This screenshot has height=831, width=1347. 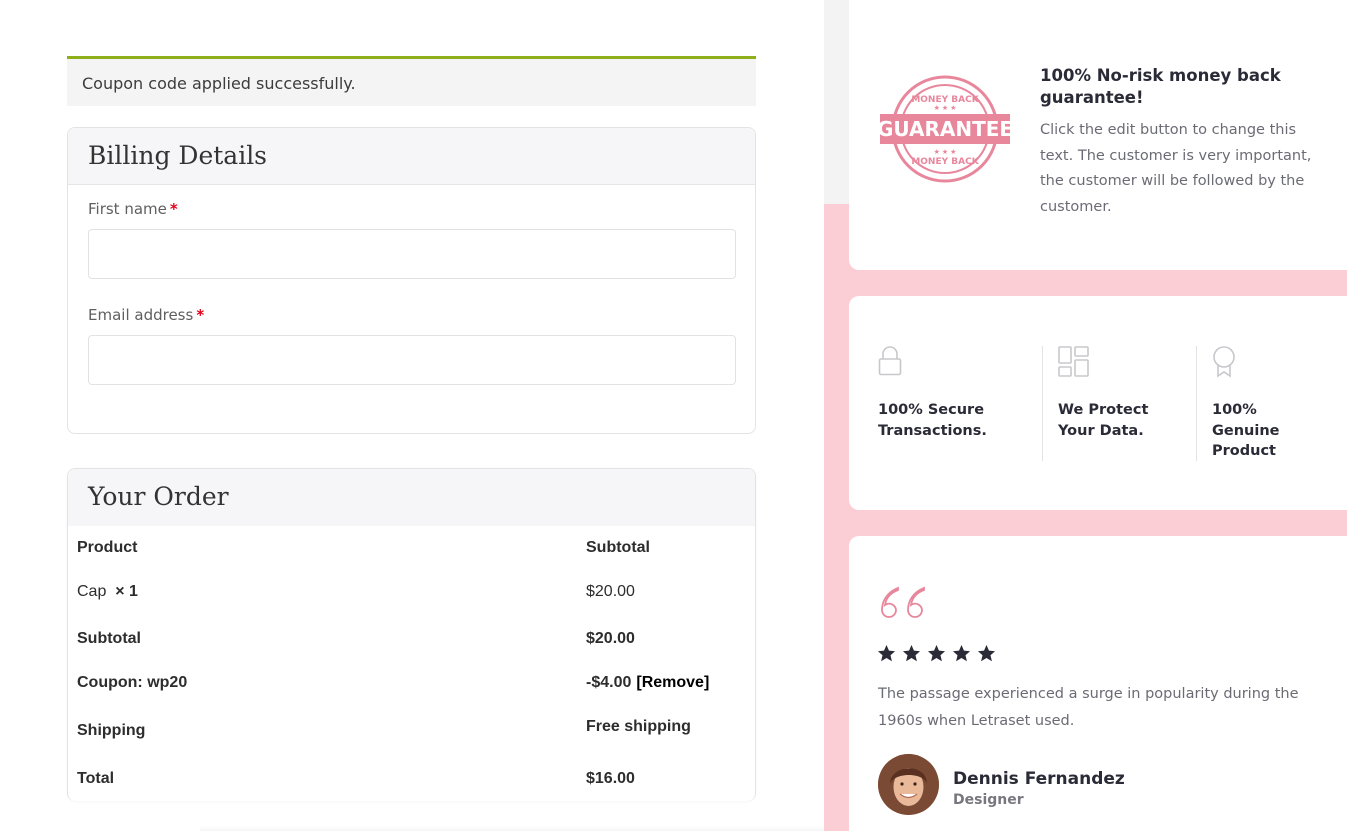 What do you see at coordinates (133, 209) in the screenshot?
I see `first-name-label: First name *` at bounding box center [133, 209].